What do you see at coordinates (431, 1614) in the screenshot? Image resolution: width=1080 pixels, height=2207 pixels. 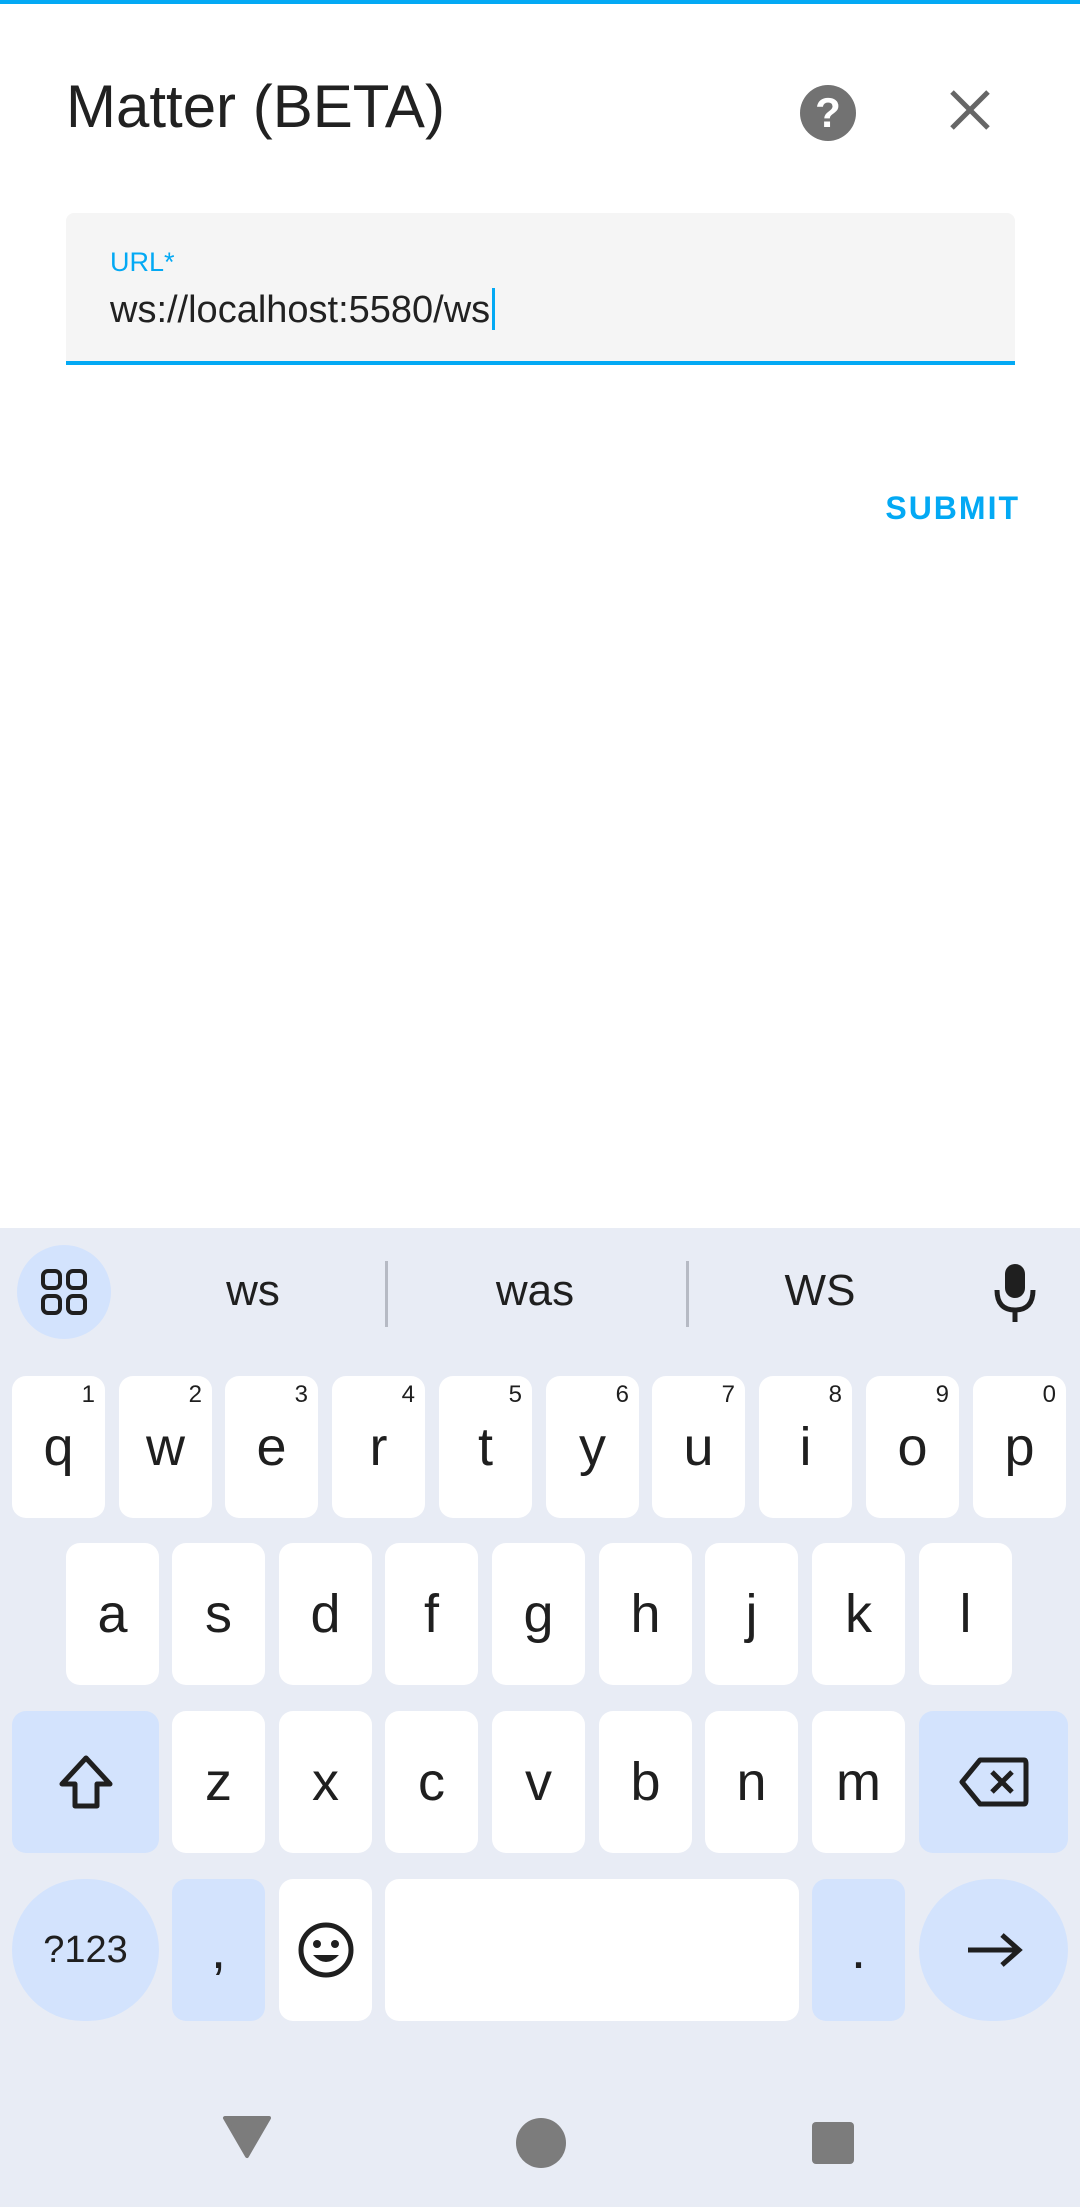 I see `key-f: f` at bounding box center [431, 1614].